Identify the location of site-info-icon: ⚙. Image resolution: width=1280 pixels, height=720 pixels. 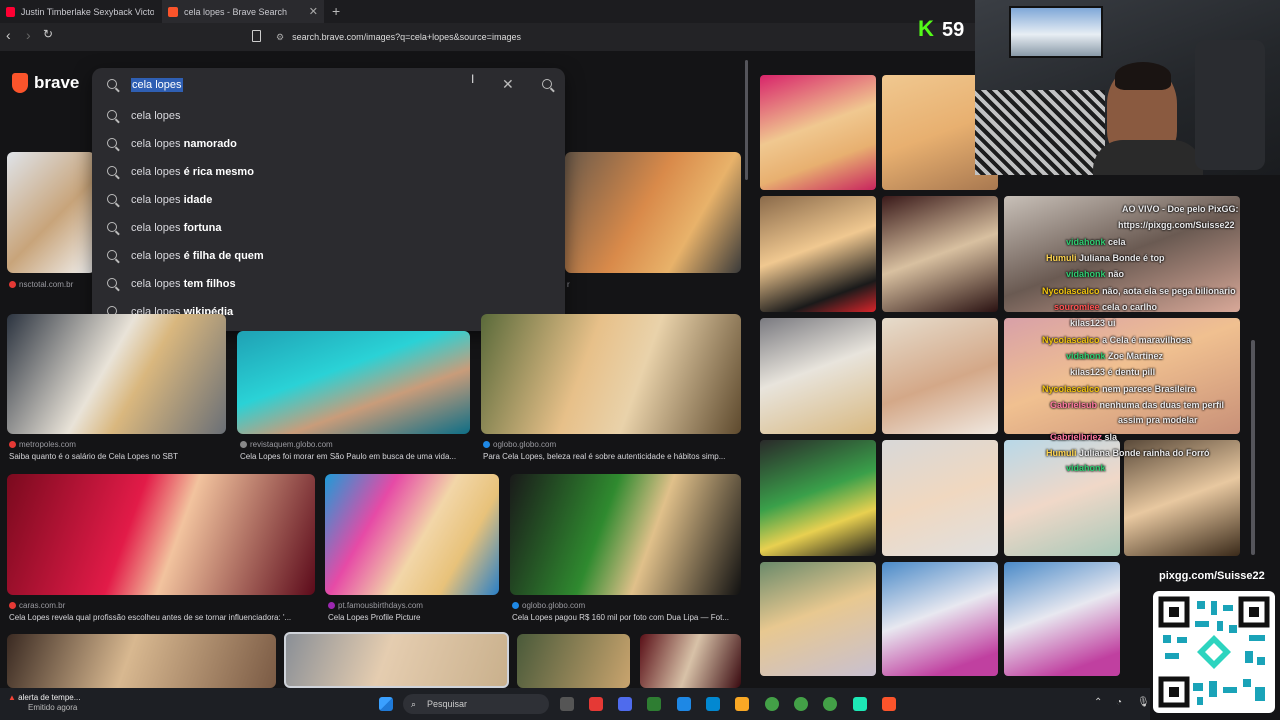
(280, 37).